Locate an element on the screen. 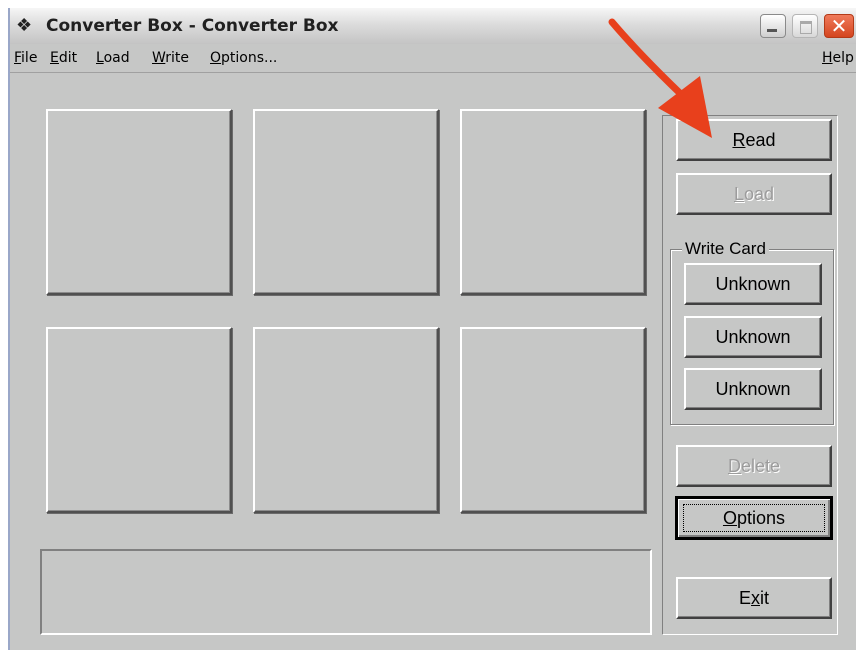 The width and height of the screenshot is (856, 650). read-button: Read is located at coordinates (754, 140).